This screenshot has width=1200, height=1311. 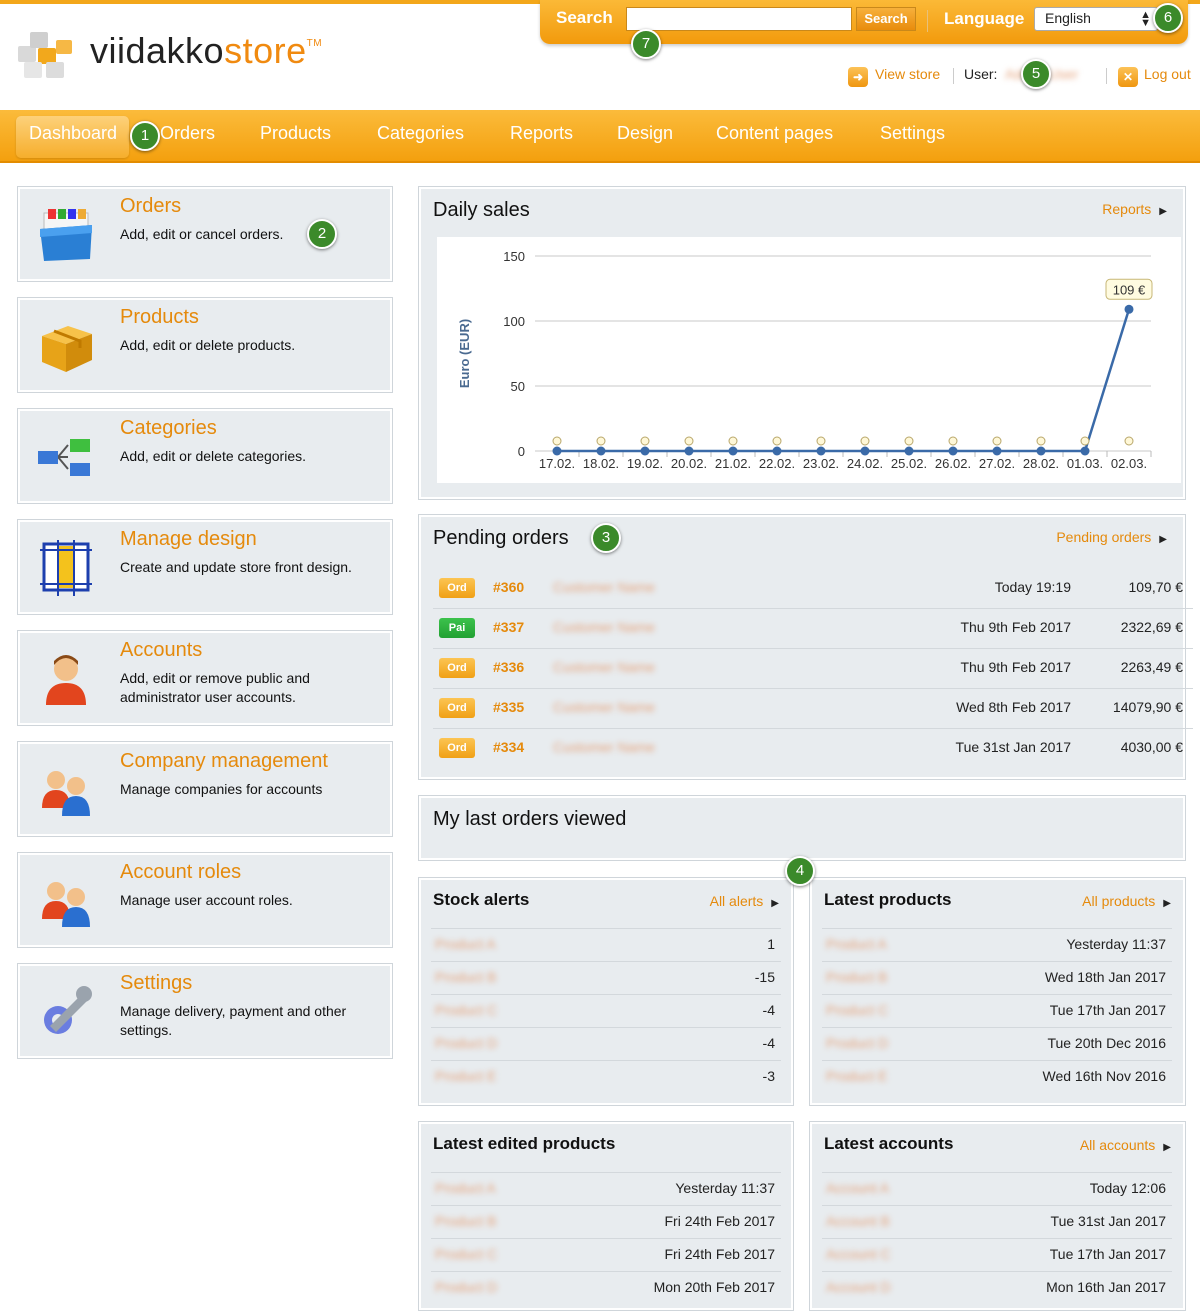 I want to click on customer-name: Customer Name, so click(x=604, y=747).